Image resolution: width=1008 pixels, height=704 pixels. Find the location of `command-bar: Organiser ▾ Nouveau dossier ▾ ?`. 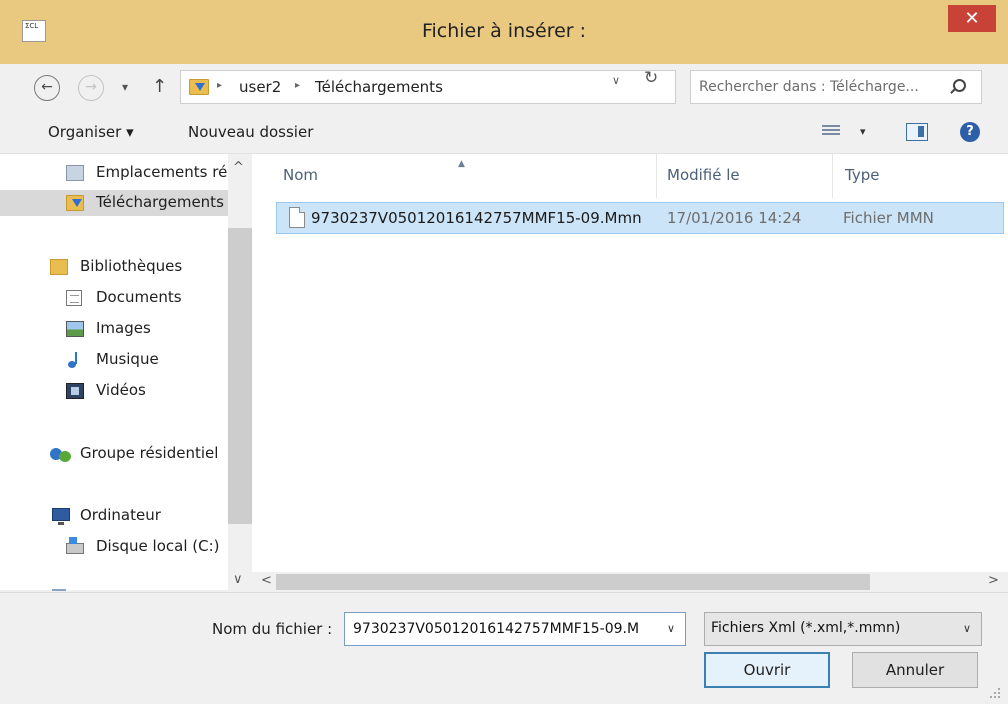

command-bar: Organiser ▾ Nouveau dossier ▾ ? is located at coordinates (504, 133).